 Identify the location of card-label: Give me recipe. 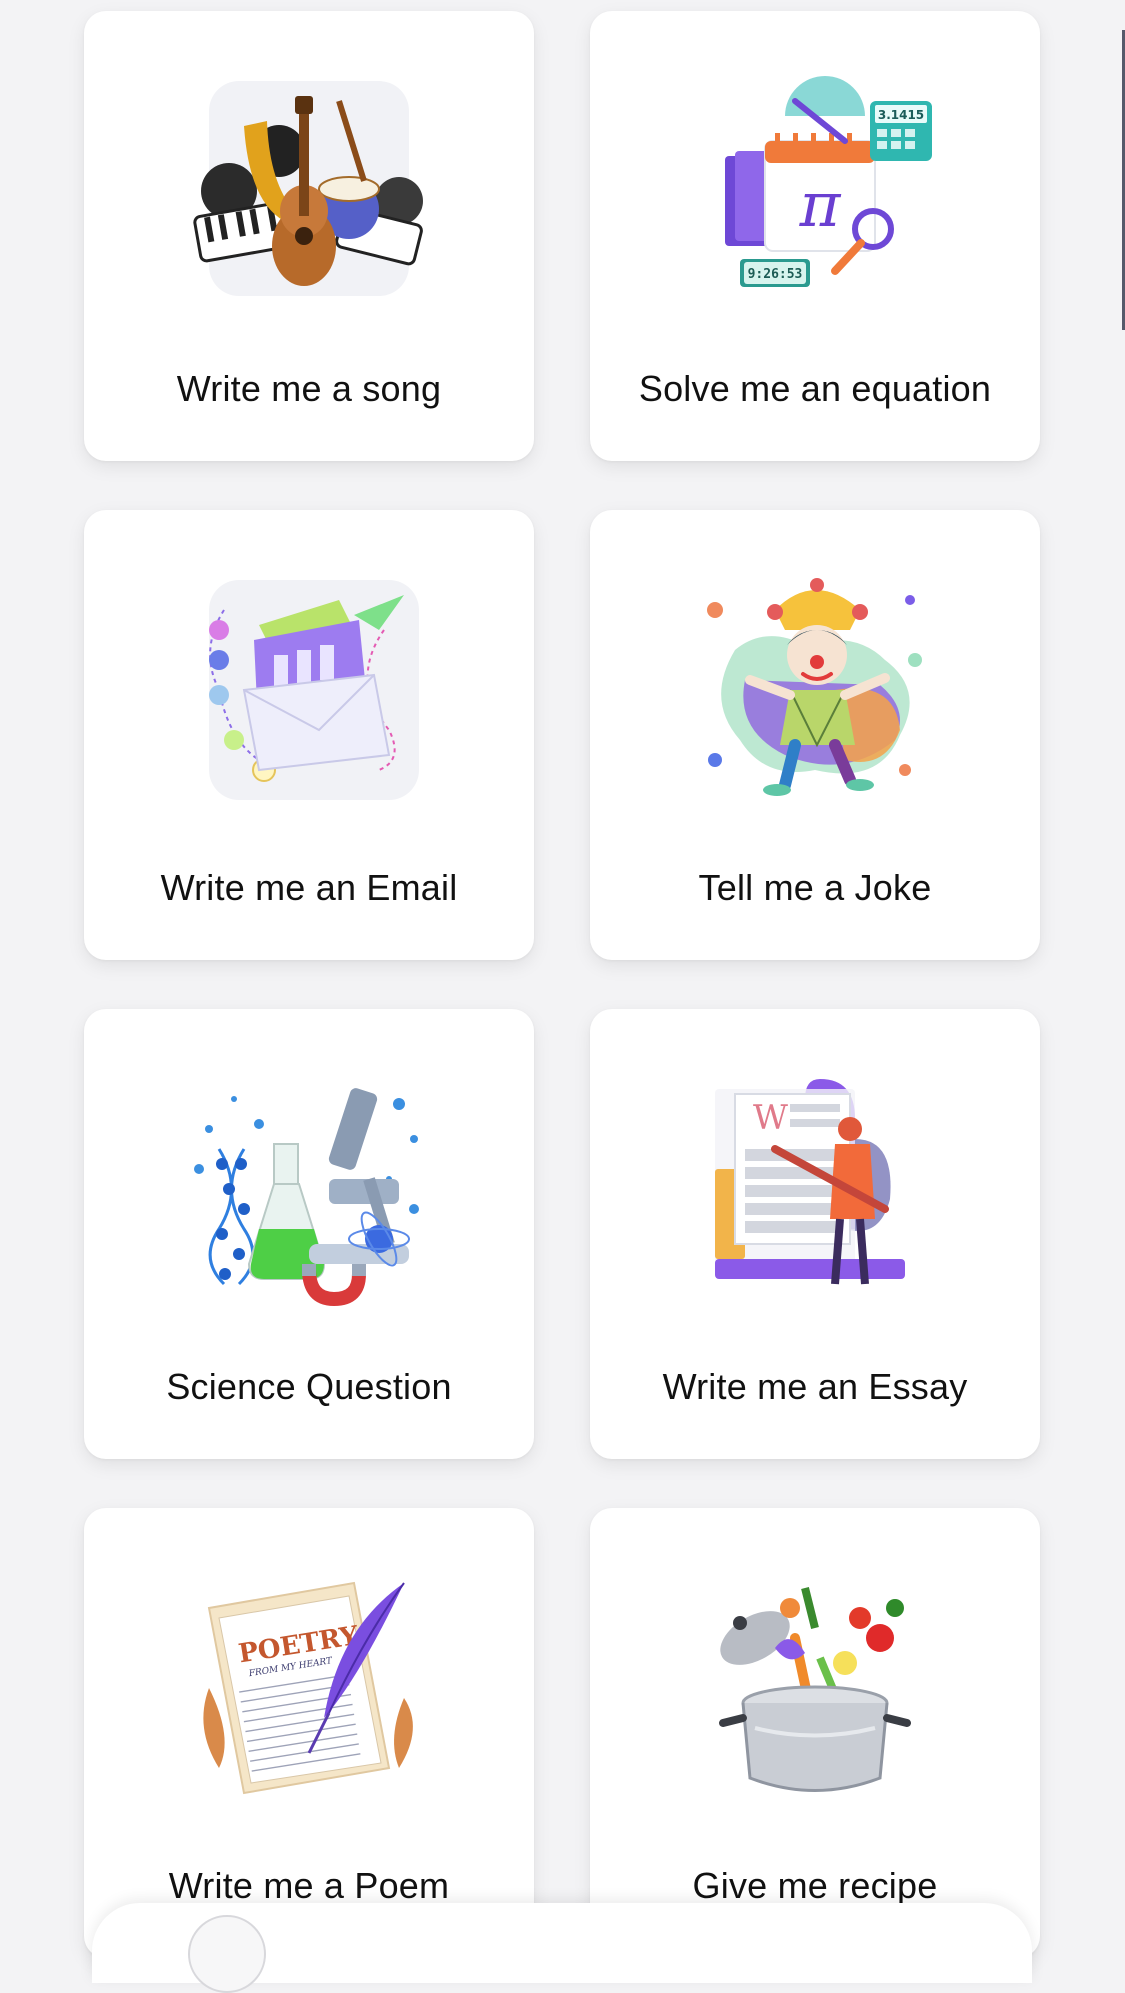
(815, 1885).